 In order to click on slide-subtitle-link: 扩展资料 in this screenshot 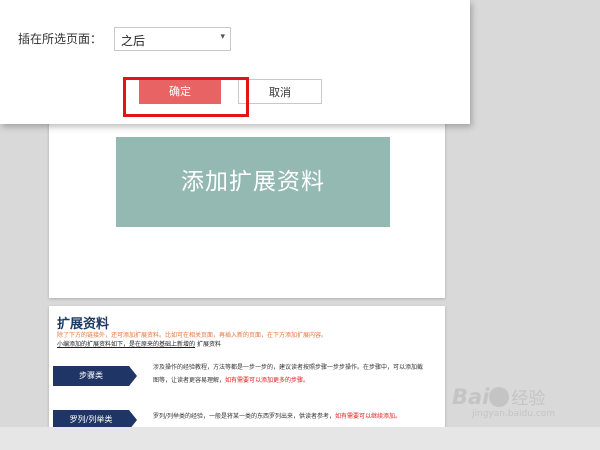, I will do `click(208, 344)`.